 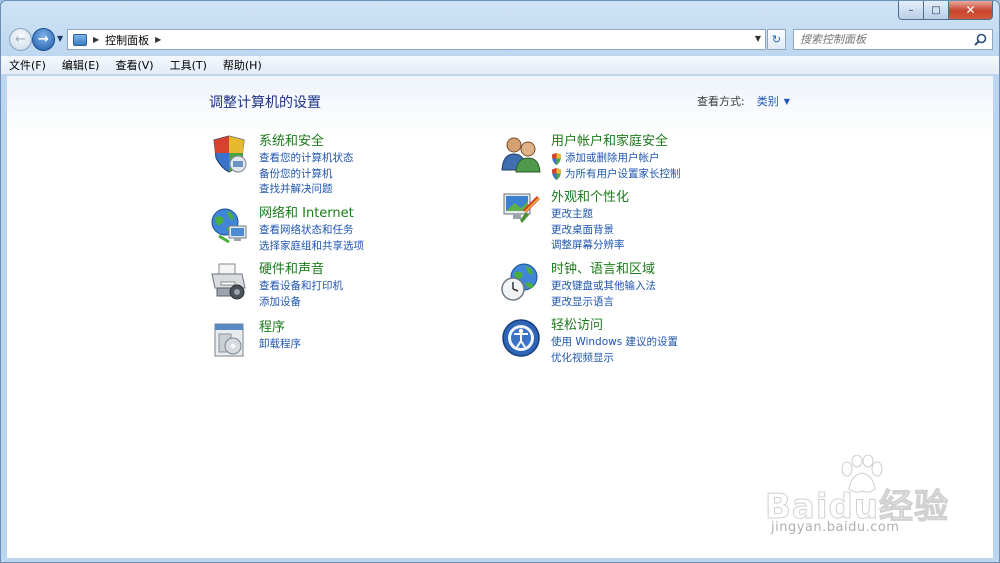 What do you see at coordinates (280, 345) in the screenshot?
I see `link-uninstall-program: 卸载程序` at bounding box center [280, 345].